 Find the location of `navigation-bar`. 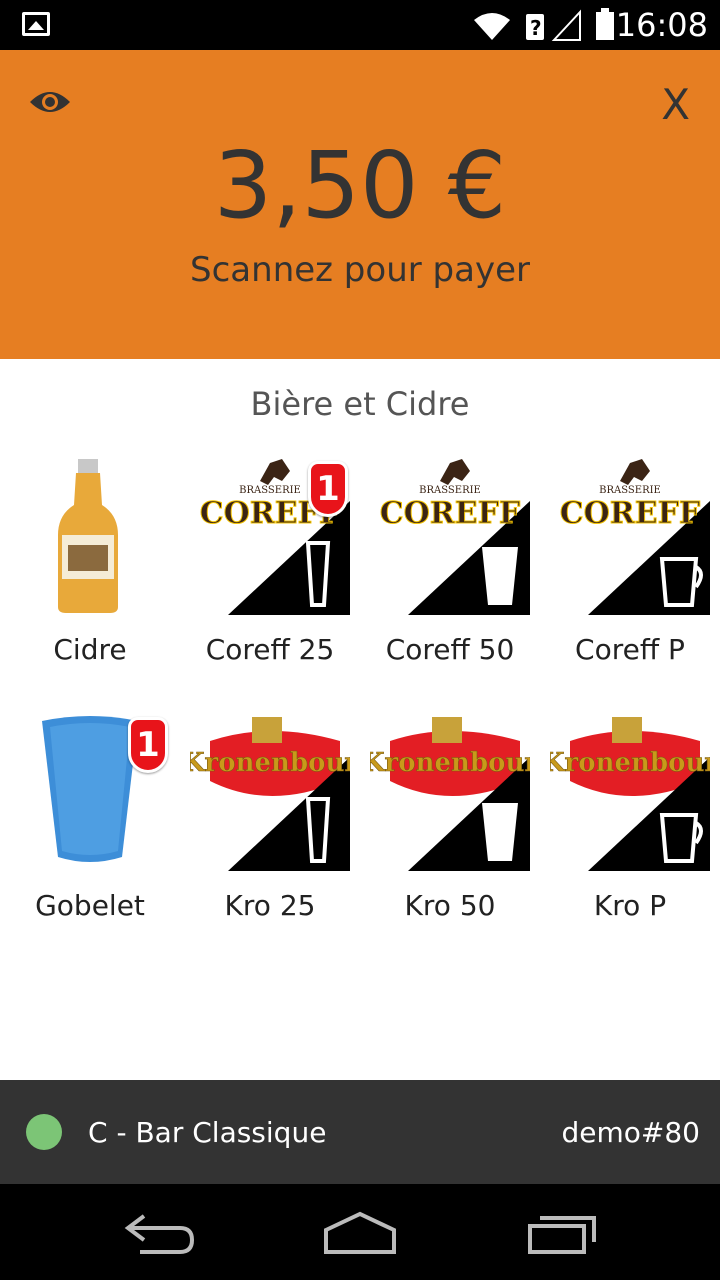

navigation-bar is located at coordinates (360, 1232).